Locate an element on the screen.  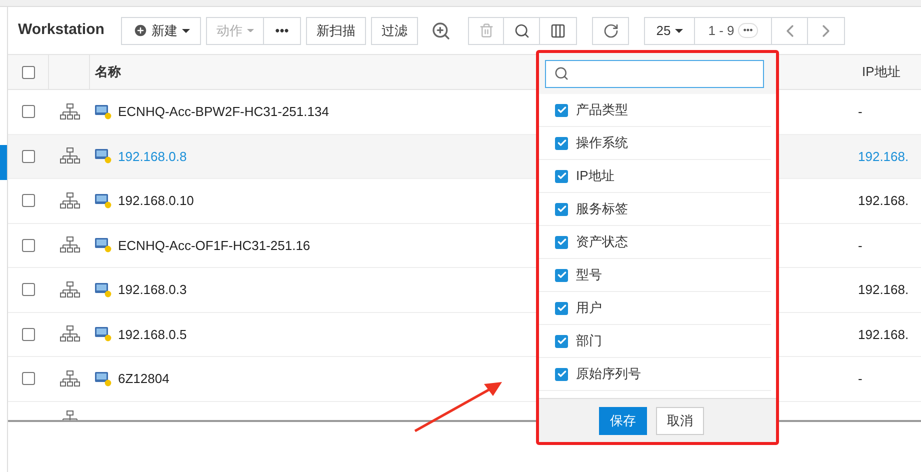
column-header: IP地址 is located at coordinates (878, 72).